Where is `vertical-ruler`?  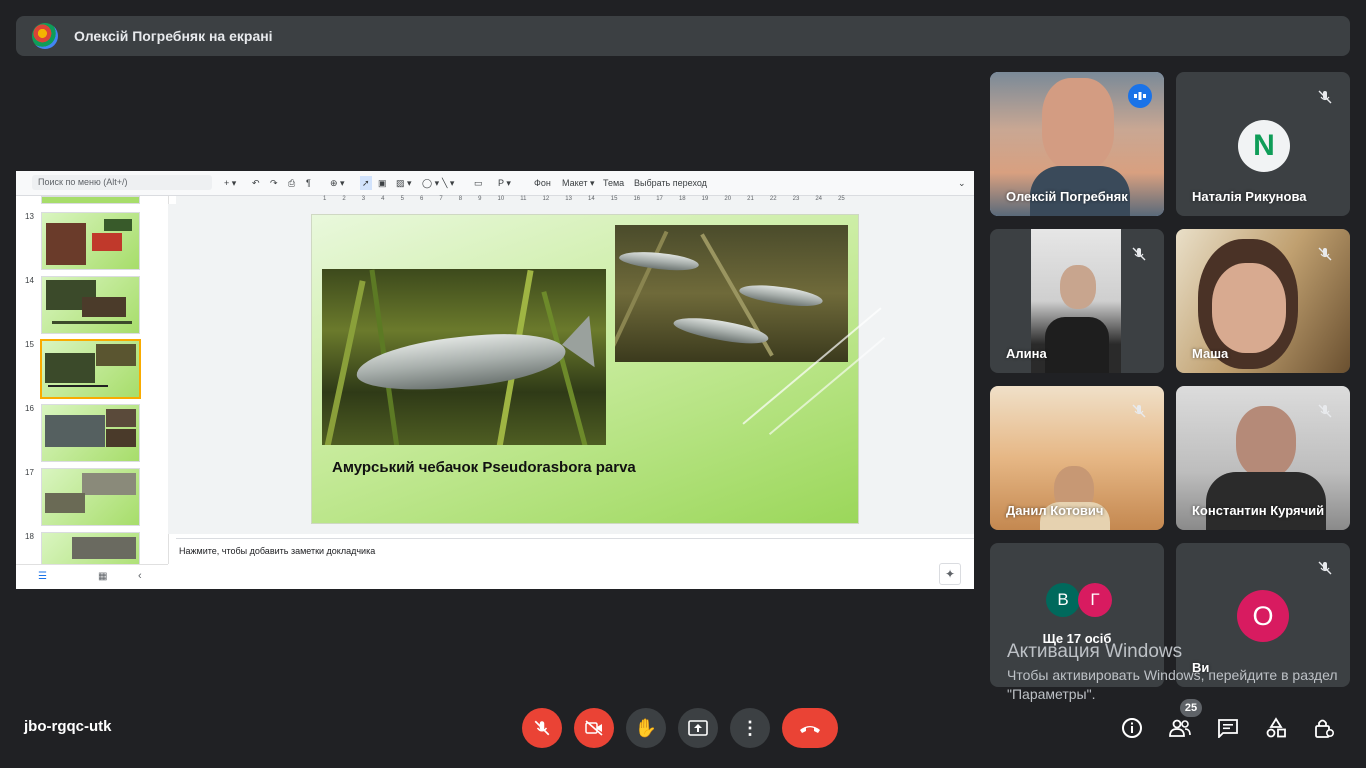 vertical-ruler is located at coordinates (172, 369).